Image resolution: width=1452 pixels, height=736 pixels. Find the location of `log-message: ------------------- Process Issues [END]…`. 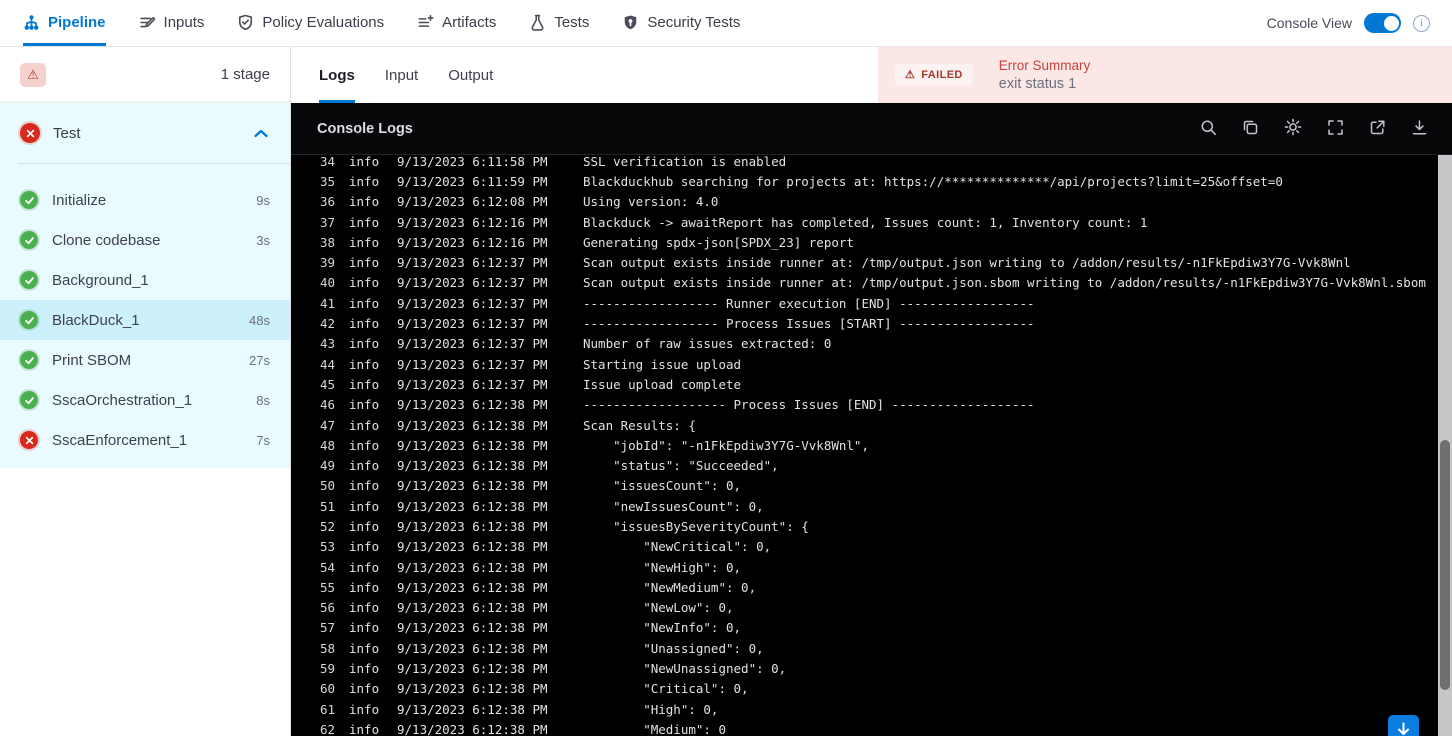

log-message: ------------------- Process Issues [END]… is located at coordinates (809, 405).